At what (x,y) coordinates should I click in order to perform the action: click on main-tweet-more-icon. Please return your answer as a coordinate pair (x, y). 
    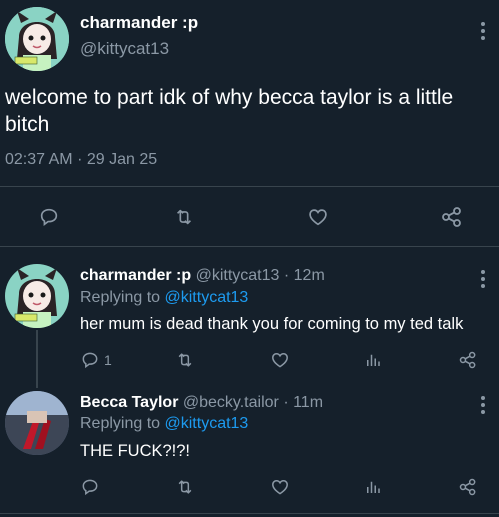
    Looking at the image, I should click on (483, 32).